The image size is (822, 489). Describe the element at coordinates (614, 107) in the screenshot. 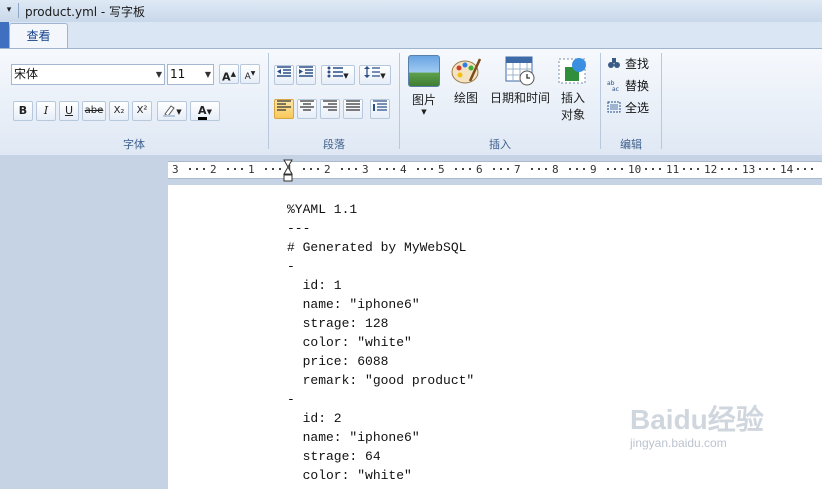

I see `select-all-icon` at that location.